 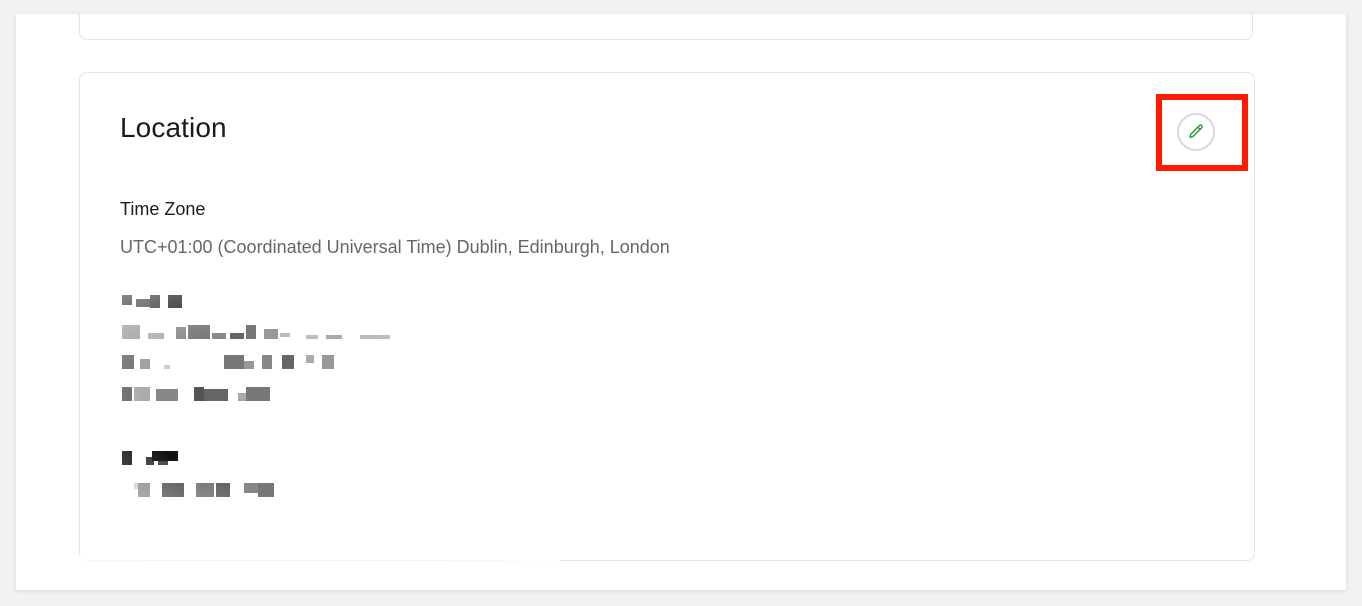 I want to click on pencil-icon, so click(x=1196, y=131).